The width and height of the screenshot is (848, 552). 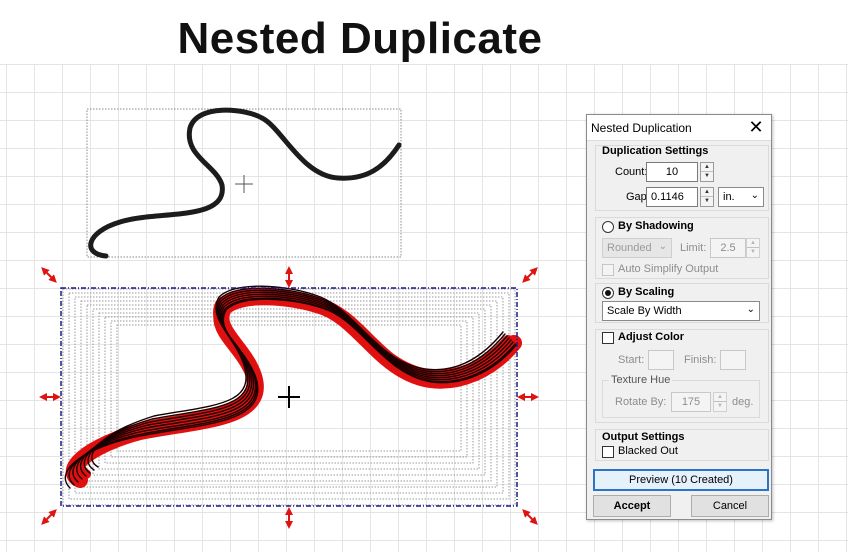 What do you see at coordinates (530, 517) in the screenshot?
I see `handle-bottom-right` at bounding box center [530, 517].